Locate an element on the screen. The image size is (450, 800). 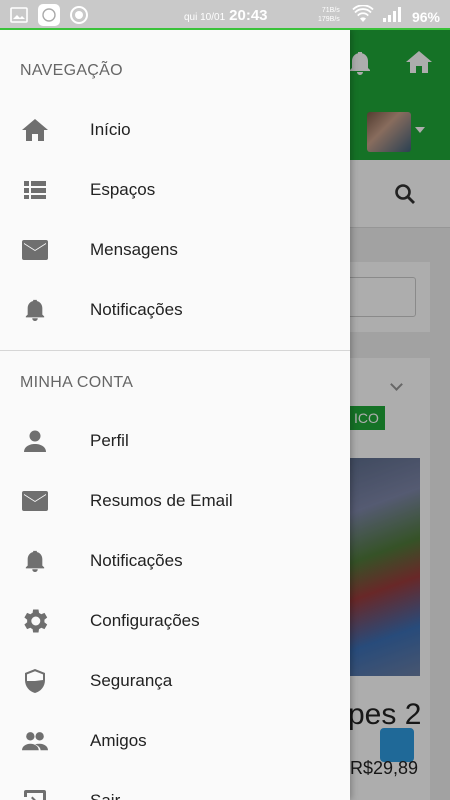
drawer-item-label: Resumos de Email is located at coordinates (161, 500).